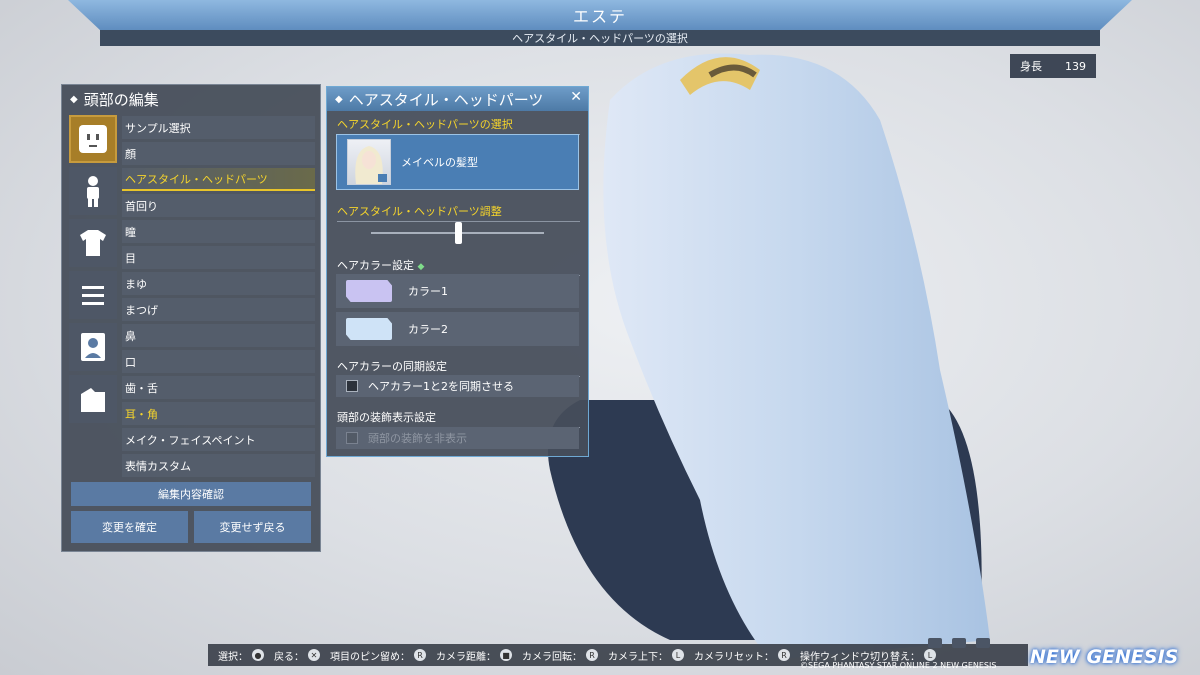  Describe the element at coordinates (218, 283) in the screenshot. I see `menu-item: まゆ` at that location.